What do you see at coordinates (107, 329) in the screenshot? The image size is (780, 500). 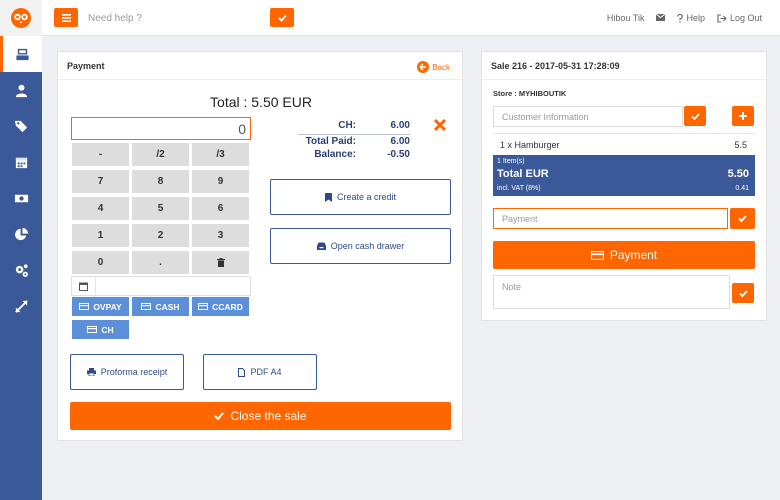 I see `pay-ch-label: CH` at bounding box center [107, 329].